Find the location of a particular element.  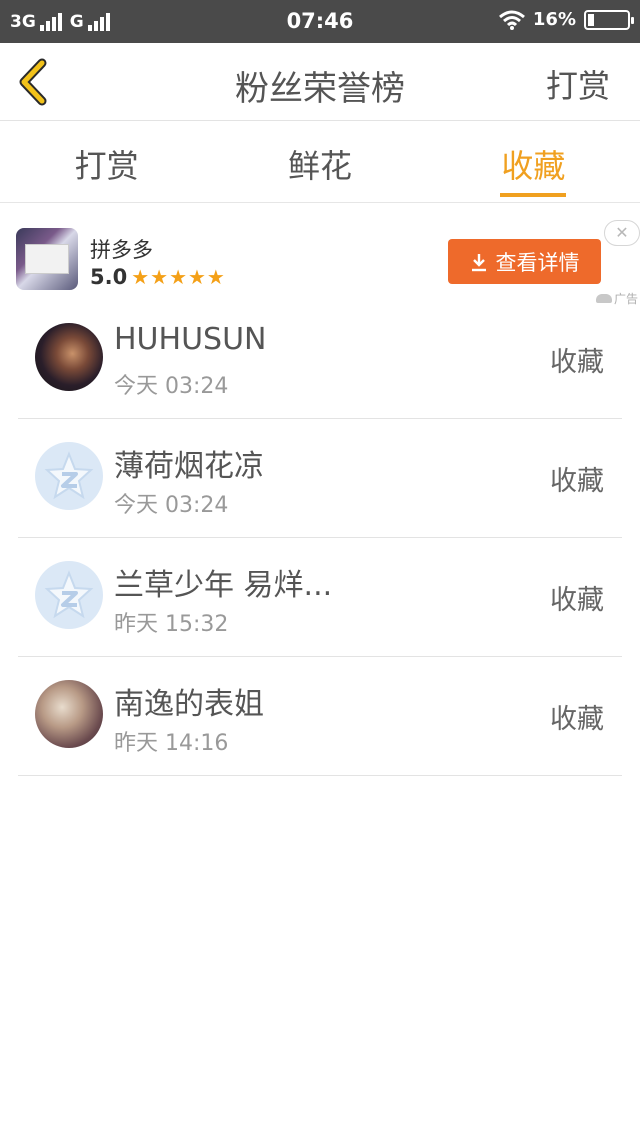

status-bar: 3G G 07:46 16% is located at coordinates (320, 21).